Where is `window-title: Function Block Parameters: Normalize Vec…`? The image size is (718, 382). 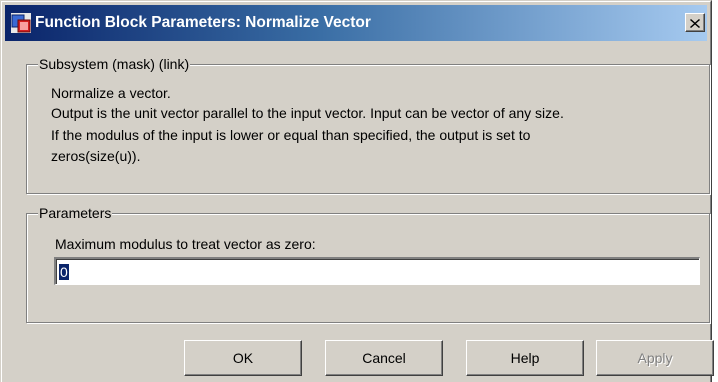
window-title: Function Block Parameters: Normalize Vec… is located at coordinates (203, 22).